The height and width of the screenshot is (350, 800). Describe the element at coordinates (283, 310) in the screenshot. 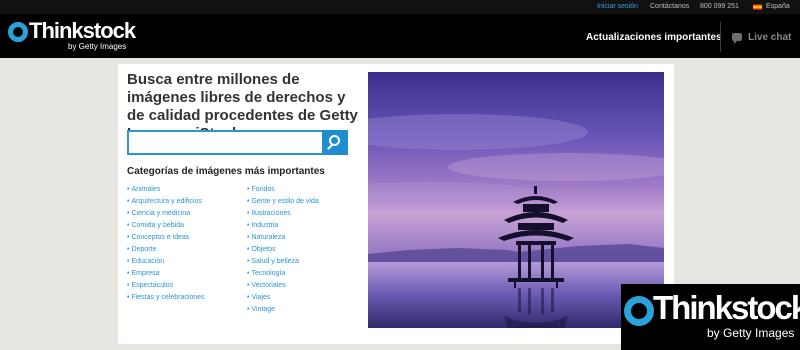

I see `category-link: • Vintage` at that location.